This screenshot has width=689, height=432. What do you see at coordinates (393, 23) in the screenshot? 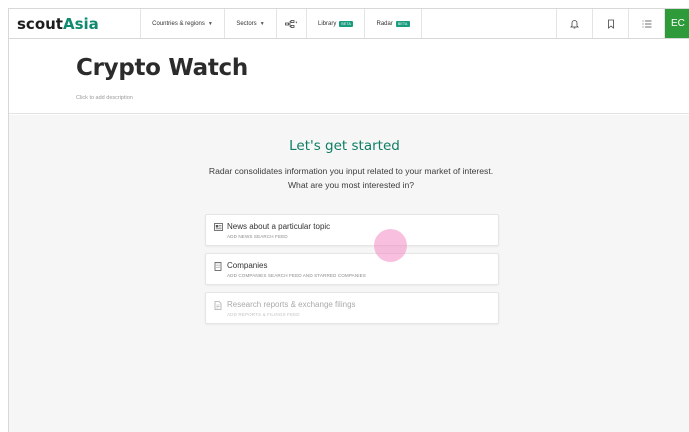
I see `nav-radar: Radar BETA` at bounding box center [393, 23].